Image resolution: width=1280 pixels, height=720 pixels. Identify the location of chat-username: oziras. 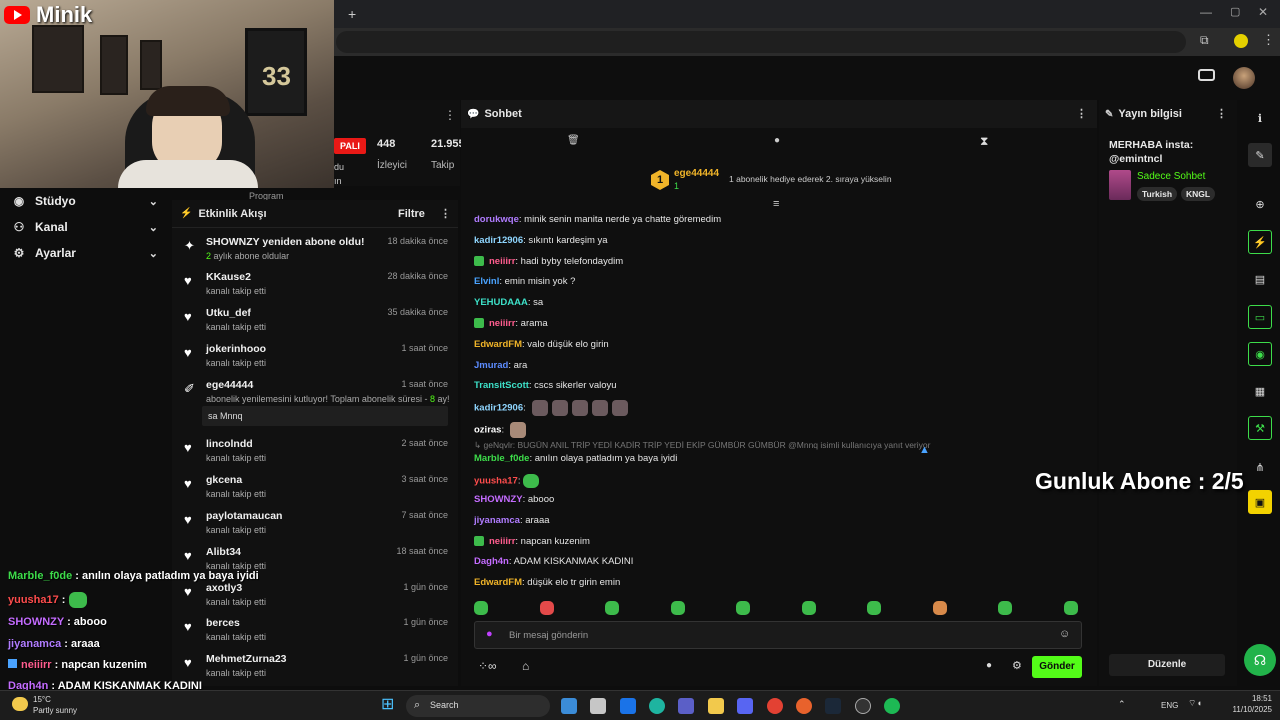
(487, 430).